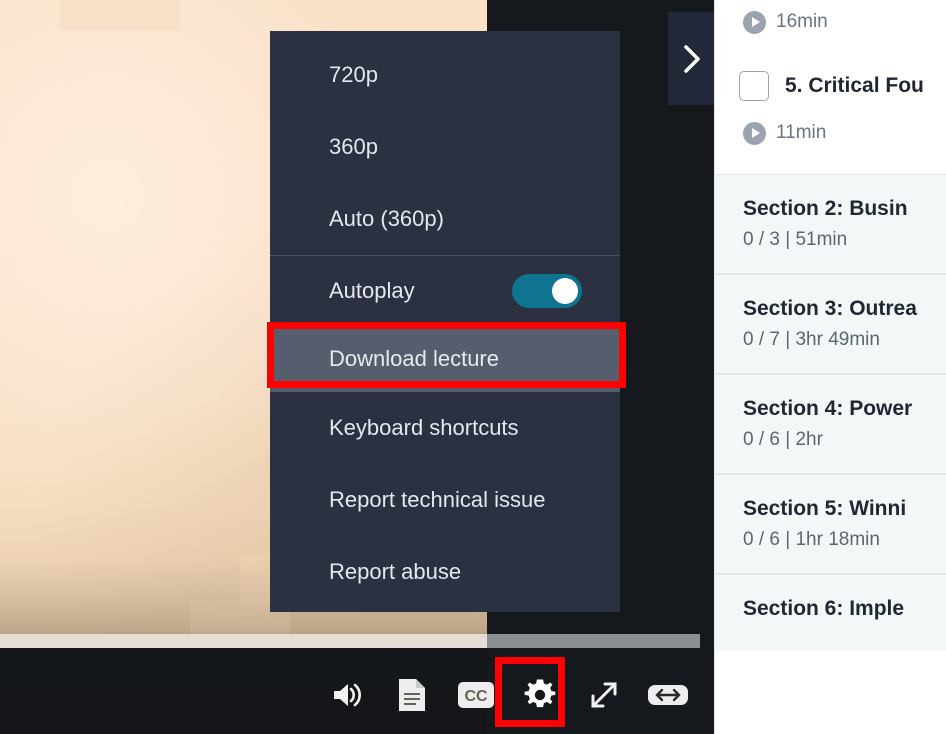 The image size is (946, 734). What do you see at coordinates (243, 641) in the screenshot?
I see `video-progress-buffered` at bounding box center [243, 641].